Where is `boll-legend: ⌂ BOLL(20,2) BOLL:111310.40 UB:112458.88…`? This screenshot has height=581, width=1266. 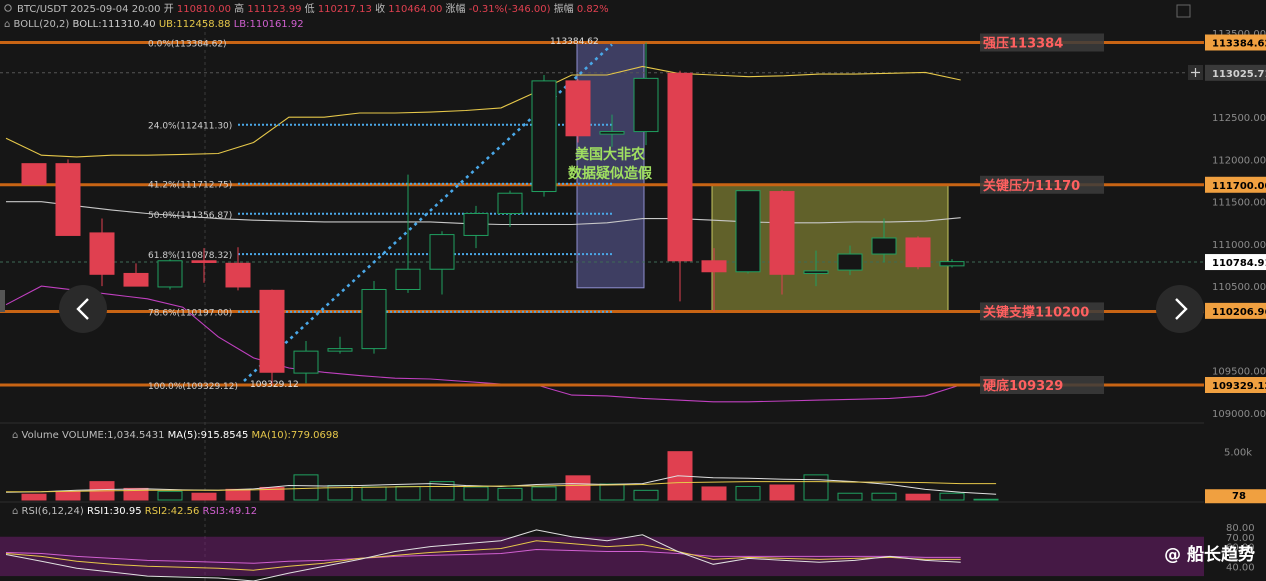 boll-legend: ⌂ BOLL(20,2) BOLL:111310.40 UB:112458.88… is located at coordinates (154, 24).